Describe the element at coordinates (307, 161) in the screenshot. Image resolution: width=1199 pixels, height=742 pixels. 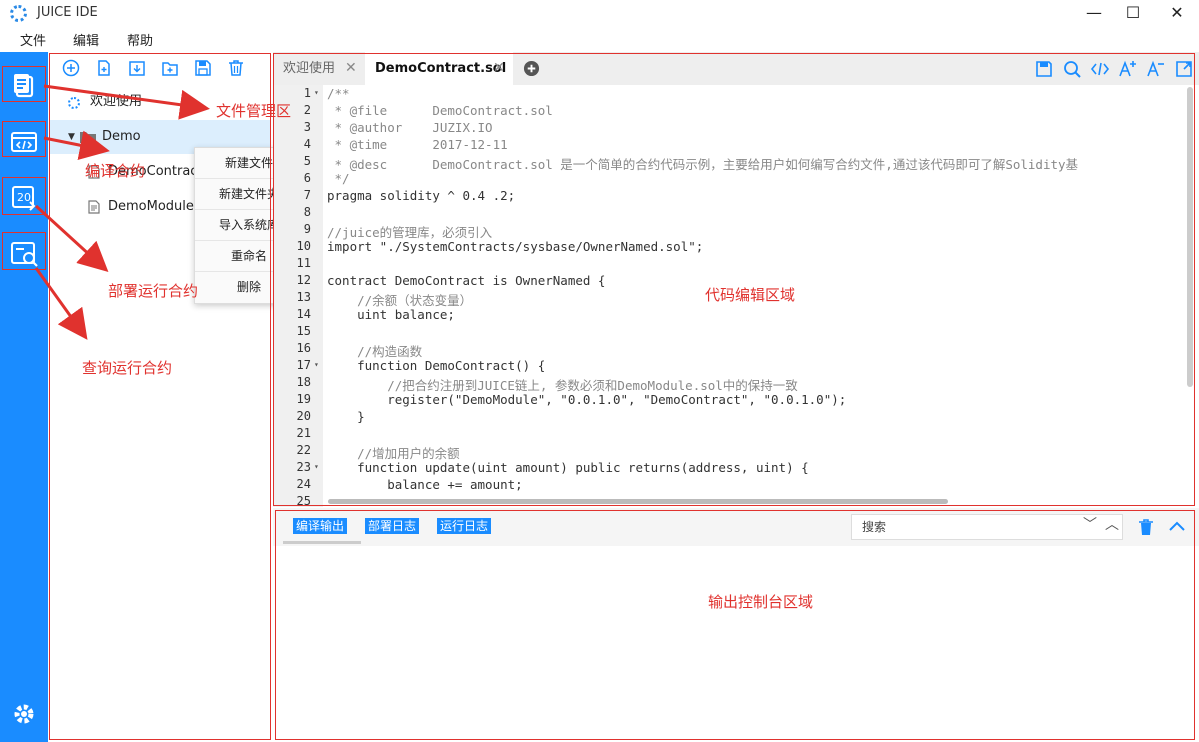
I see `line-number: 5` at that location.